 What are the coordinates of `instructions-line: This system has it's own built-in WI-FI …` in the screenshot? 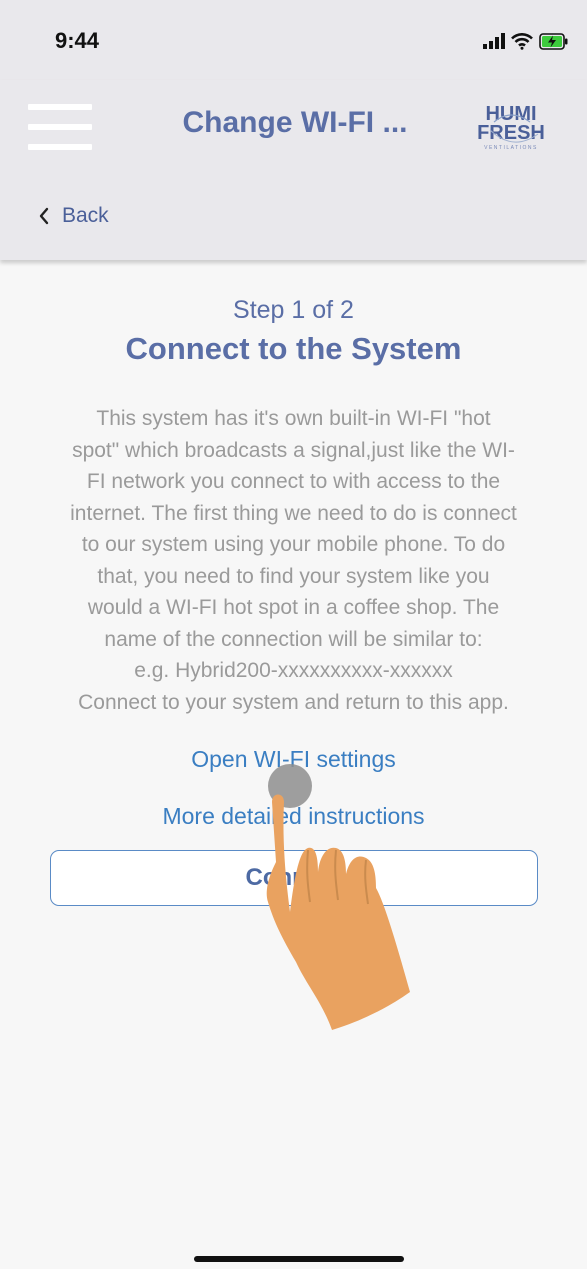 It's located at (293, 418).